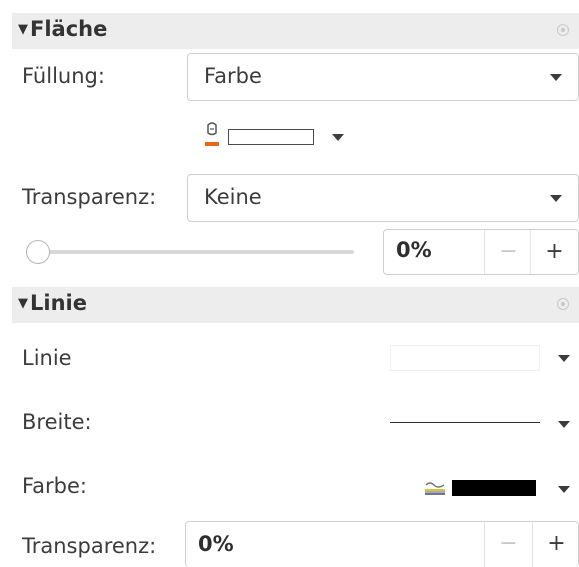 The width and height of the screenshot is (579, 567). What do you see at coordinates (271, 137) in the screenshot?
I see `fill-color-swatch` at bounding box center [271, 137].